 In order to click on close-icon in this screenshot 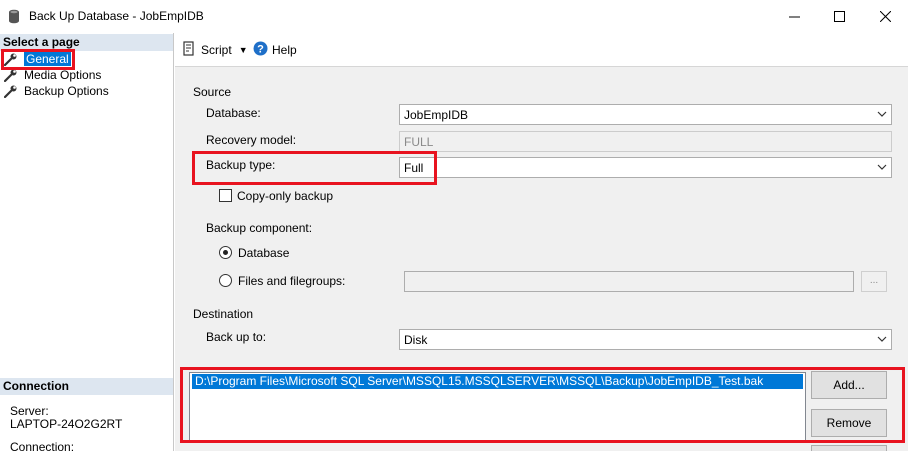, I will do `click(885, 16)`.